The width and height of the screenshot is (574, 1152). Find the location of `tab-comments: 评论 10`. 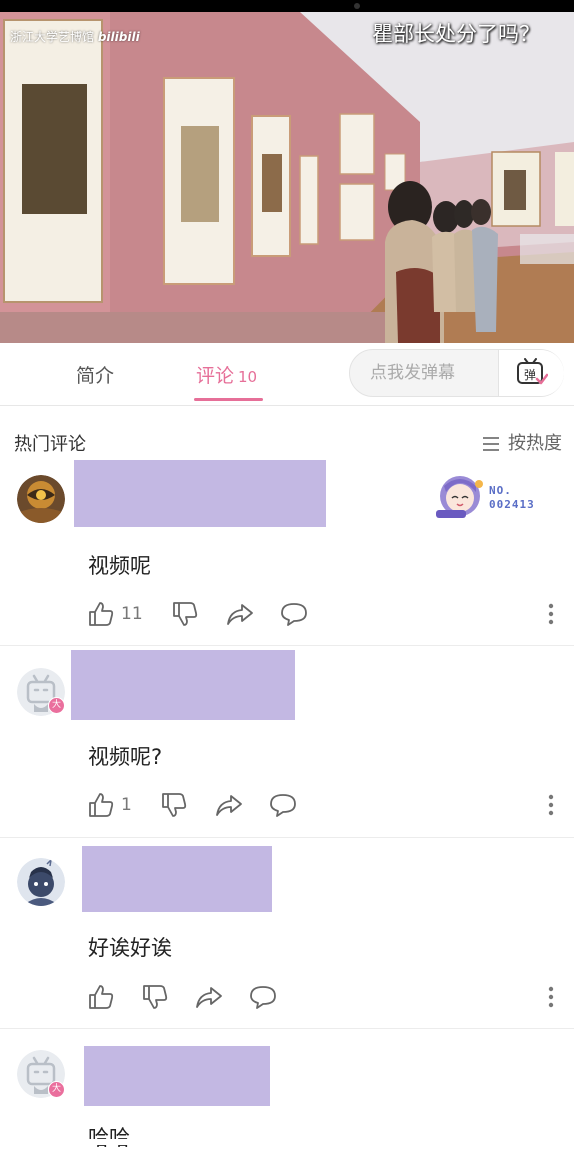

tab-comments: 评论 10 is located at coordinates (226, 374).